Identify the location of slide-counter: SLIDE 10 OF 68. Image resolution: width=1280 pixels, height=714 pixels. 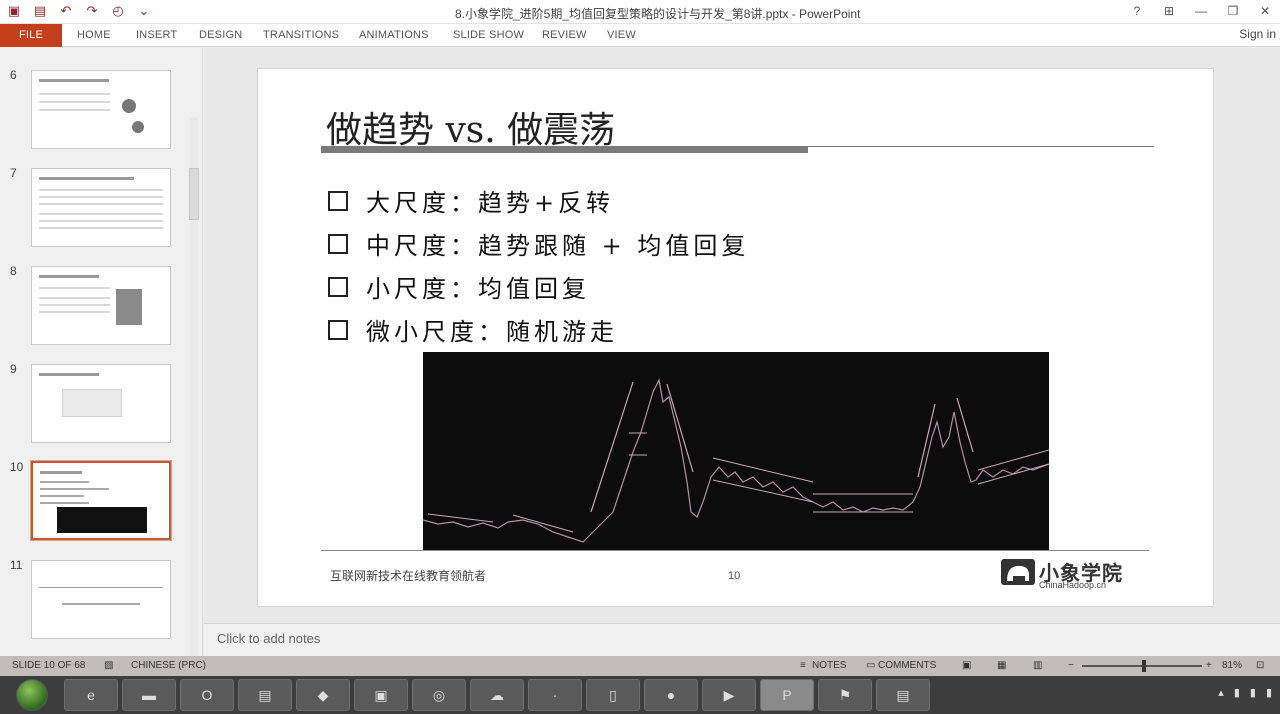
(49, 665).